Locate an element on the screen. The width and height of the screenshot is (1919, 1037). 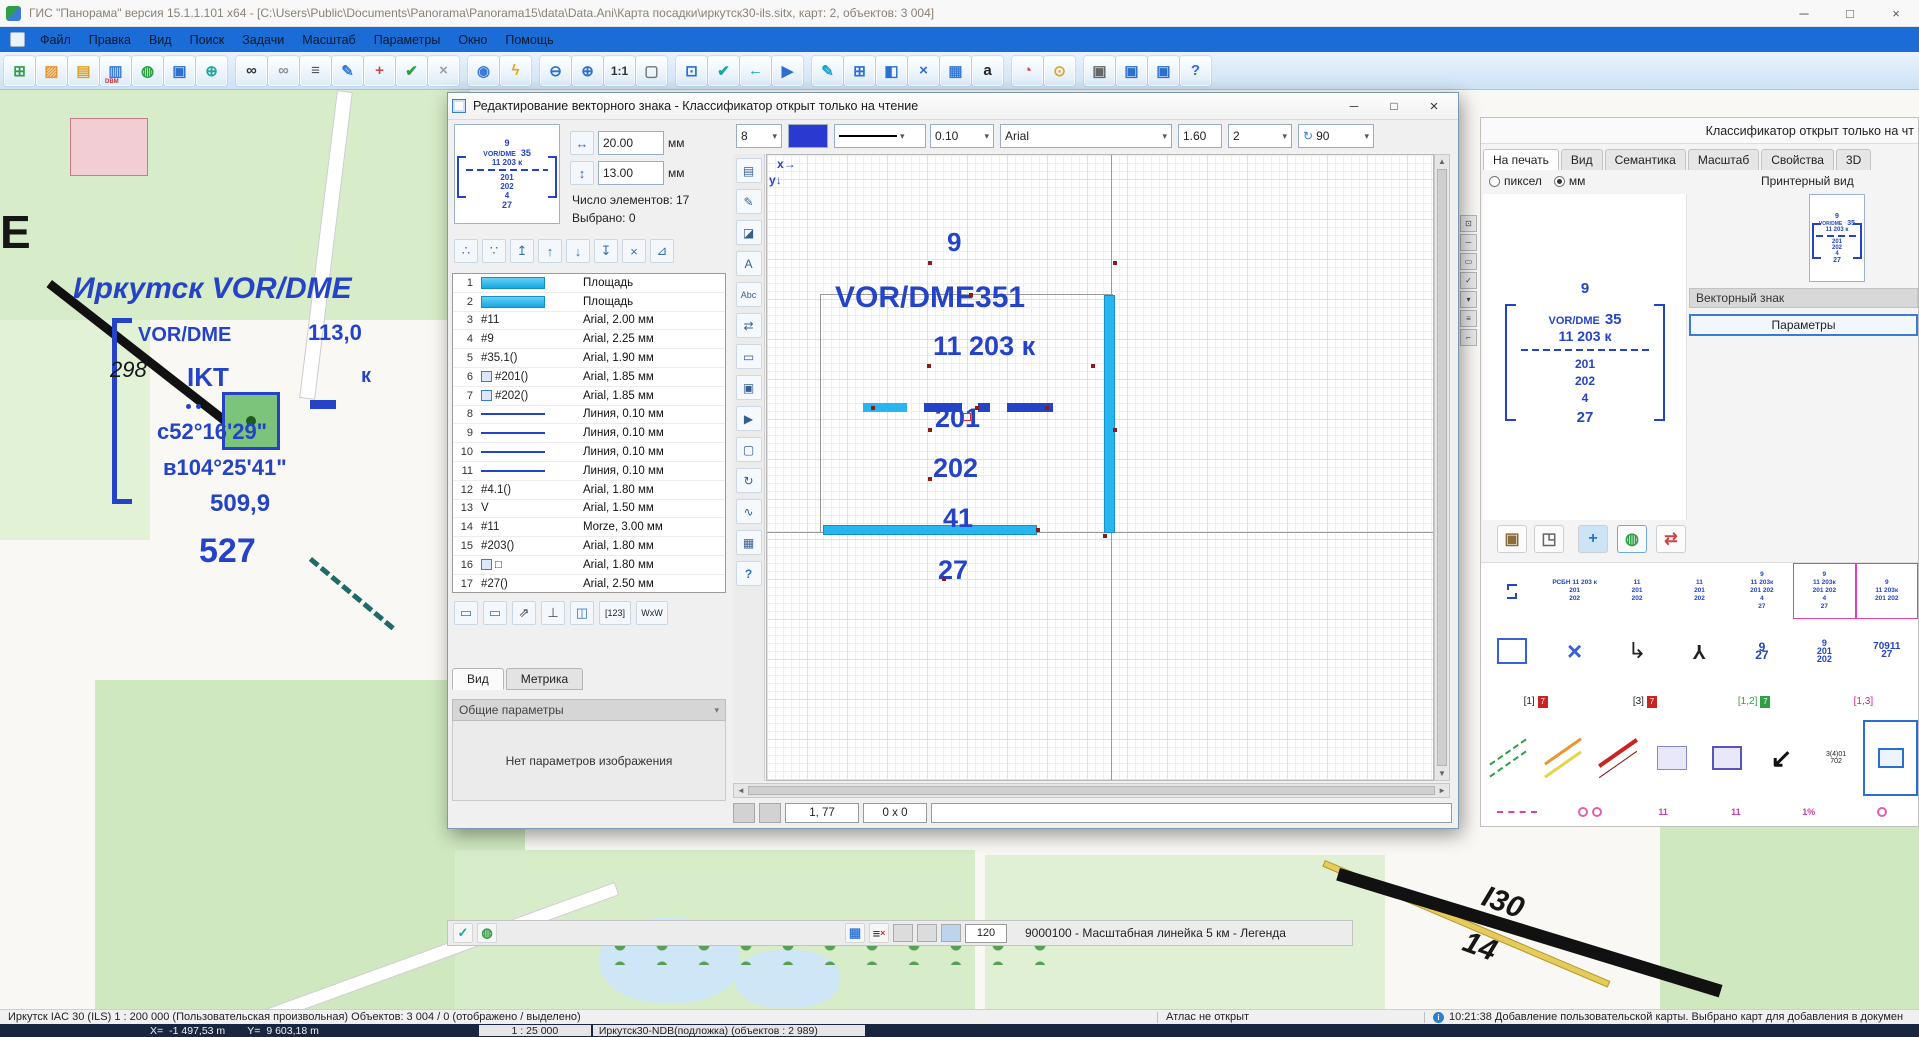
text-height-input: 1.60 is located at coordinates (1200, 136).